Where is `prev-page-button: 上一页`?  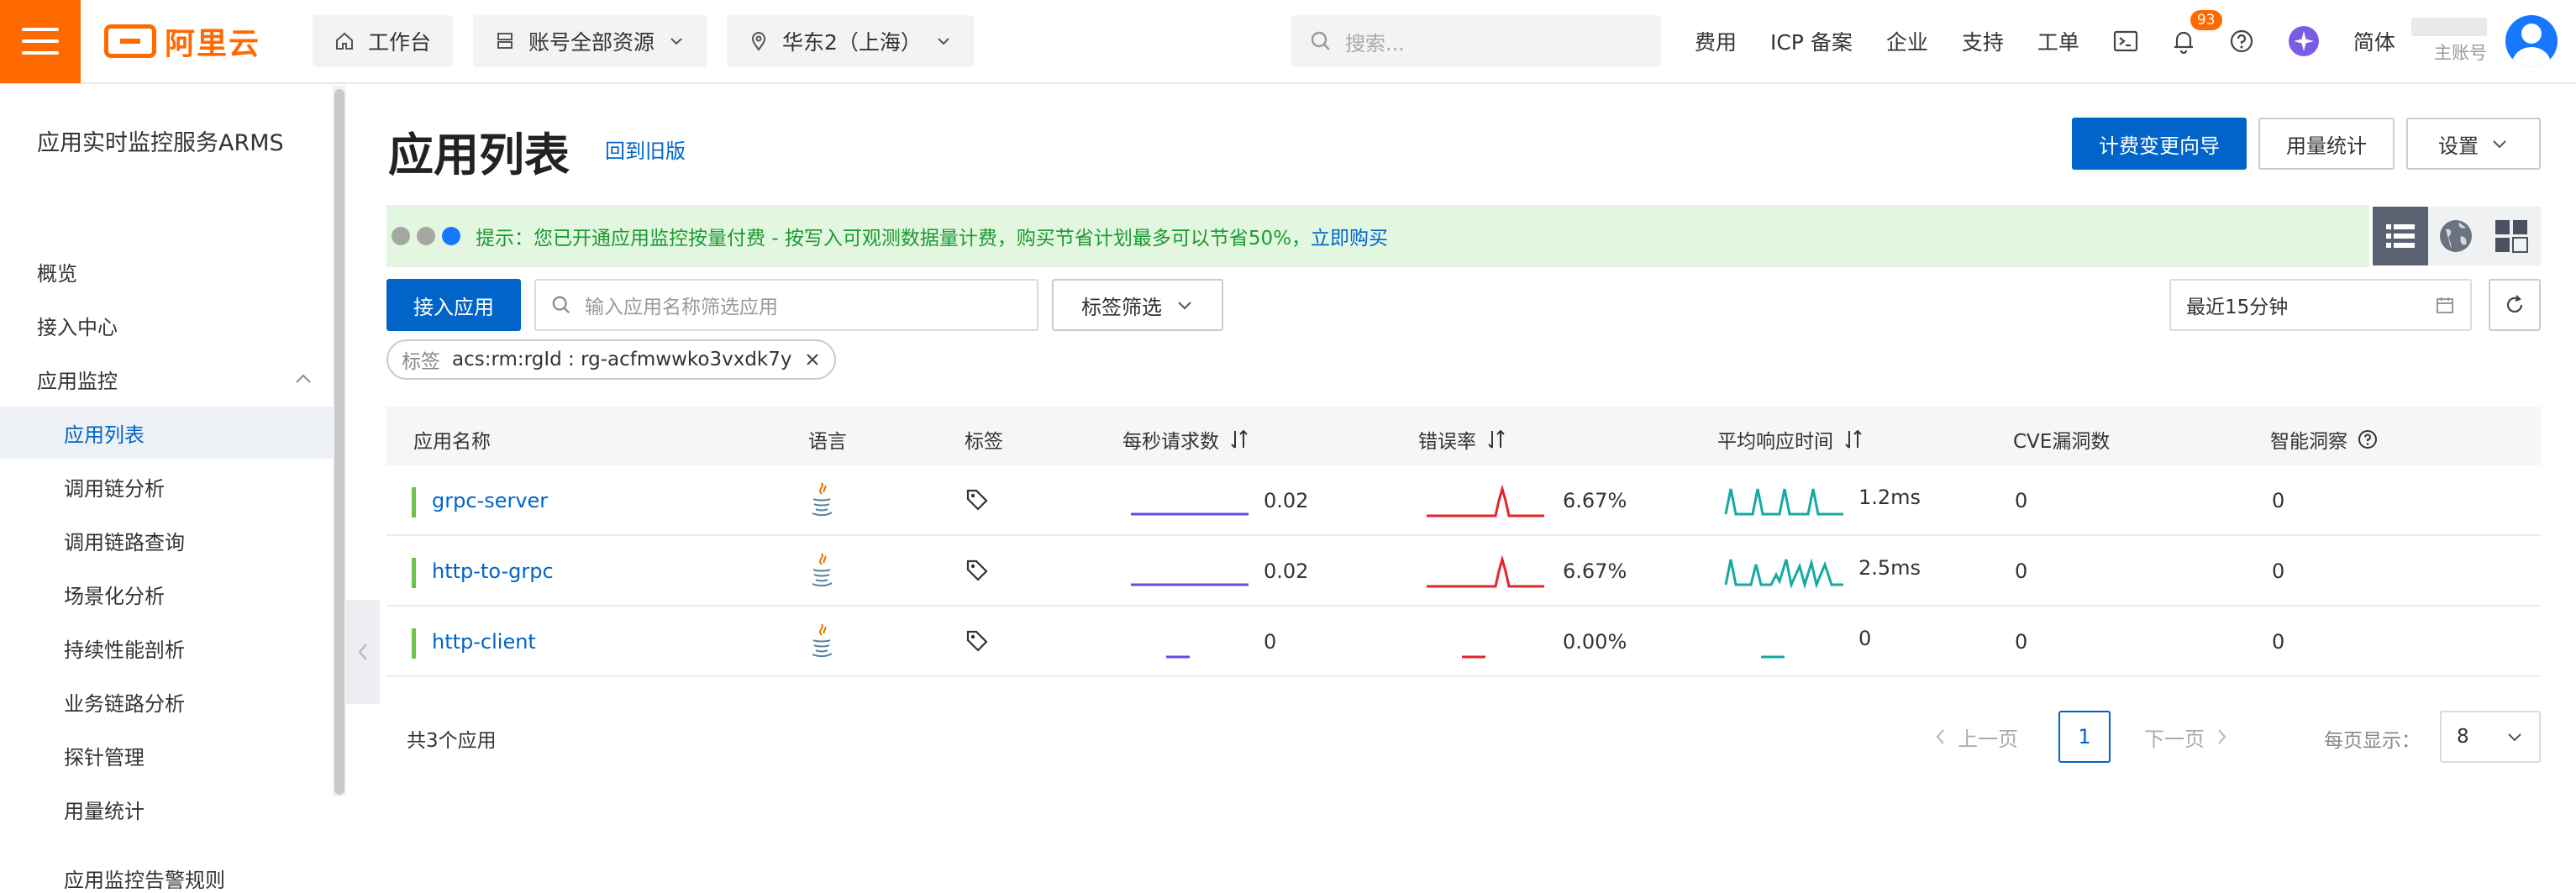 prev-page-button: 上一页 is located at coordinates (1975, 737).